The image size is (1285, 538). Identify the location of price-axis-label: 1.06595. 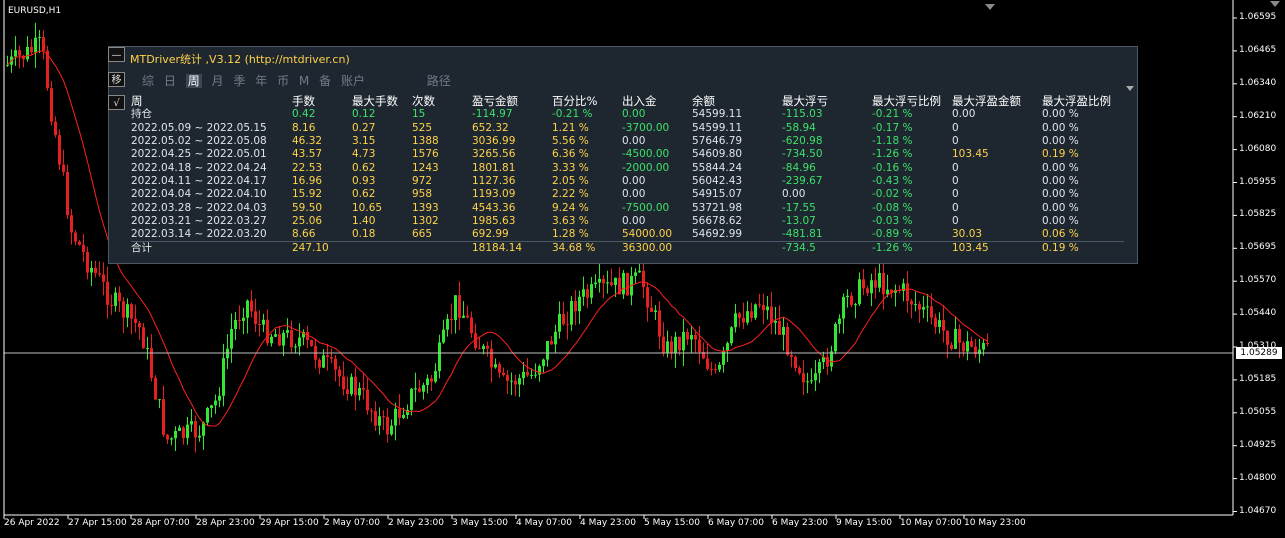
(1258, 17).